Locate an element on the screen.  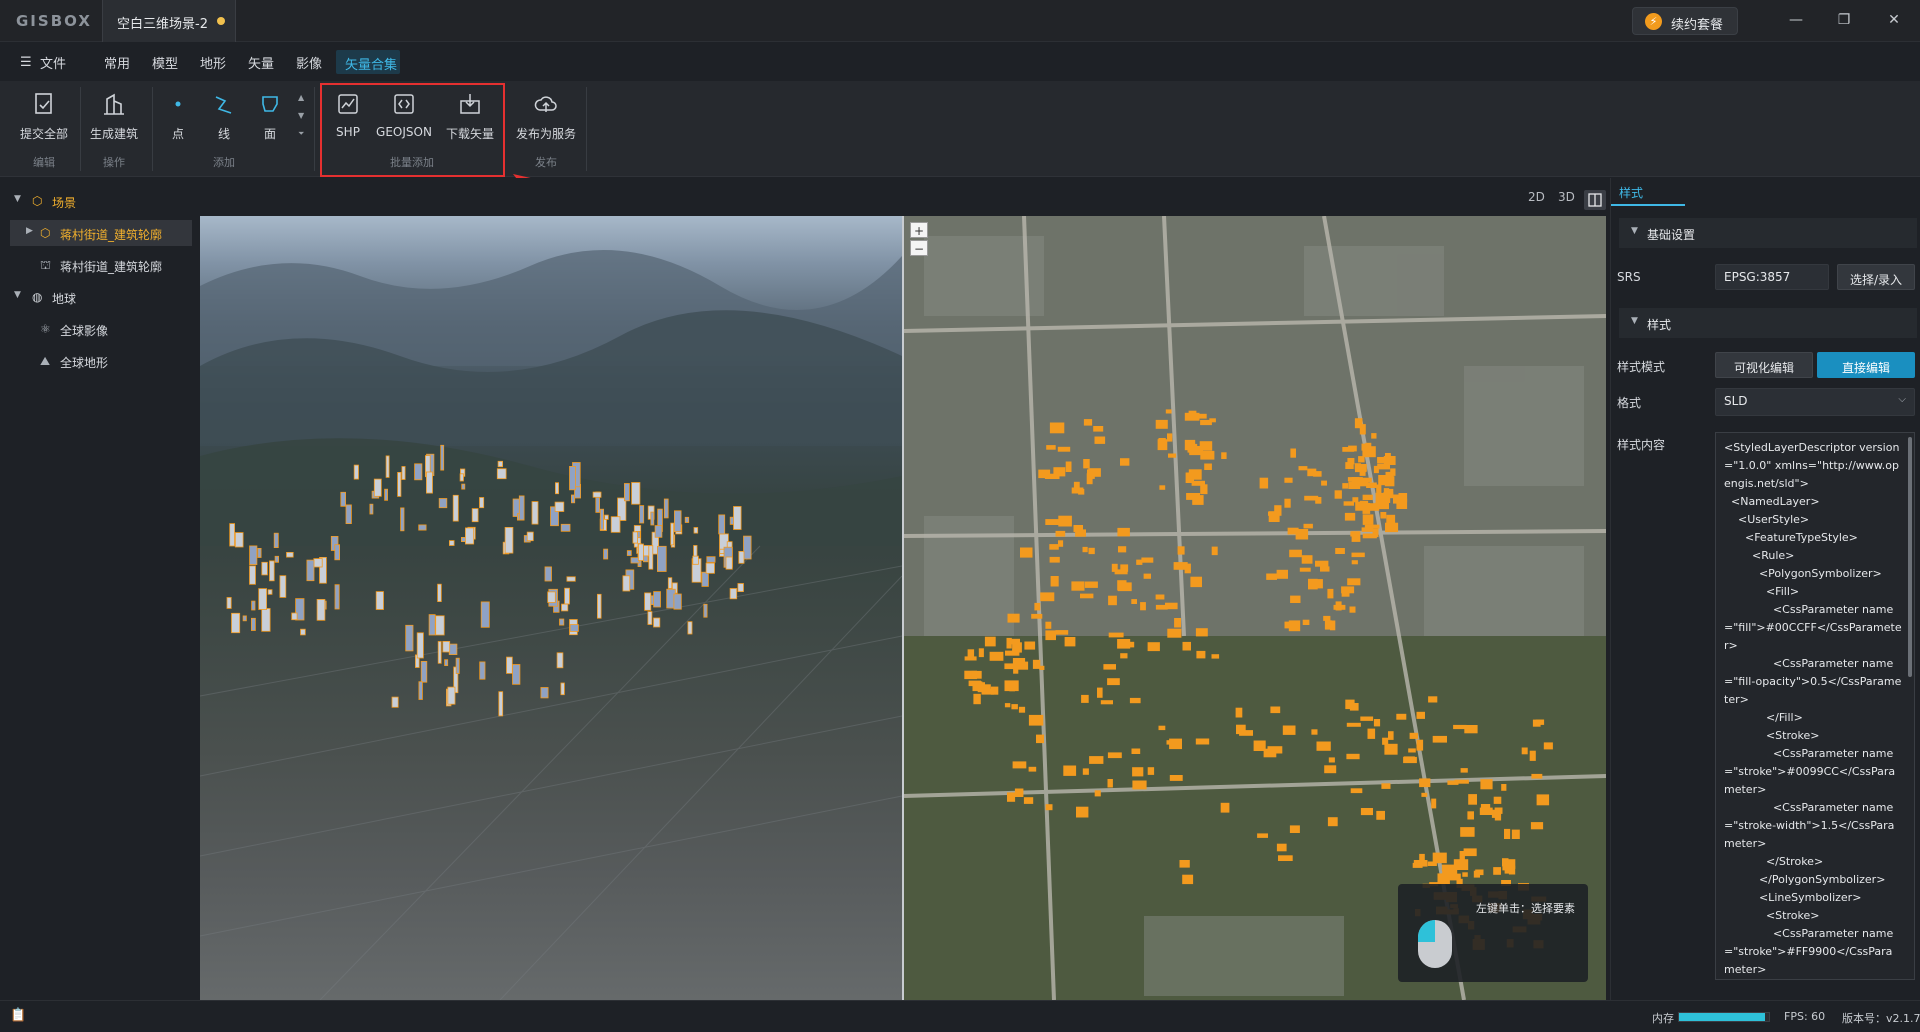
generate-building-button: 生成建筑 is located at coordinates (114, 121).